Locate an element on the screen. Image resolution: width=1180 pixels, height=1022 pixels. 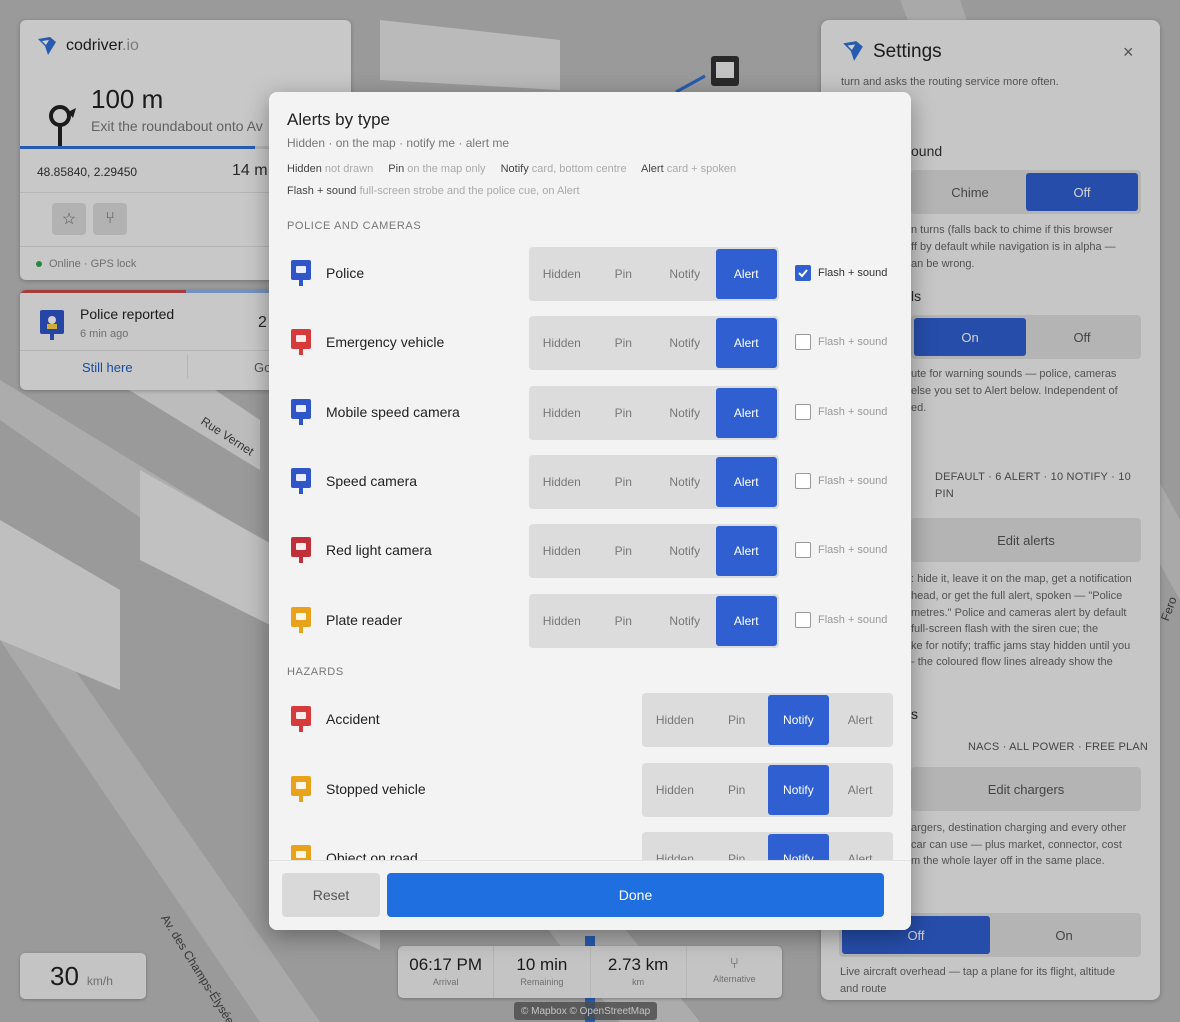
dialog-footer: Reset Done is located at coordinates (590, 895).